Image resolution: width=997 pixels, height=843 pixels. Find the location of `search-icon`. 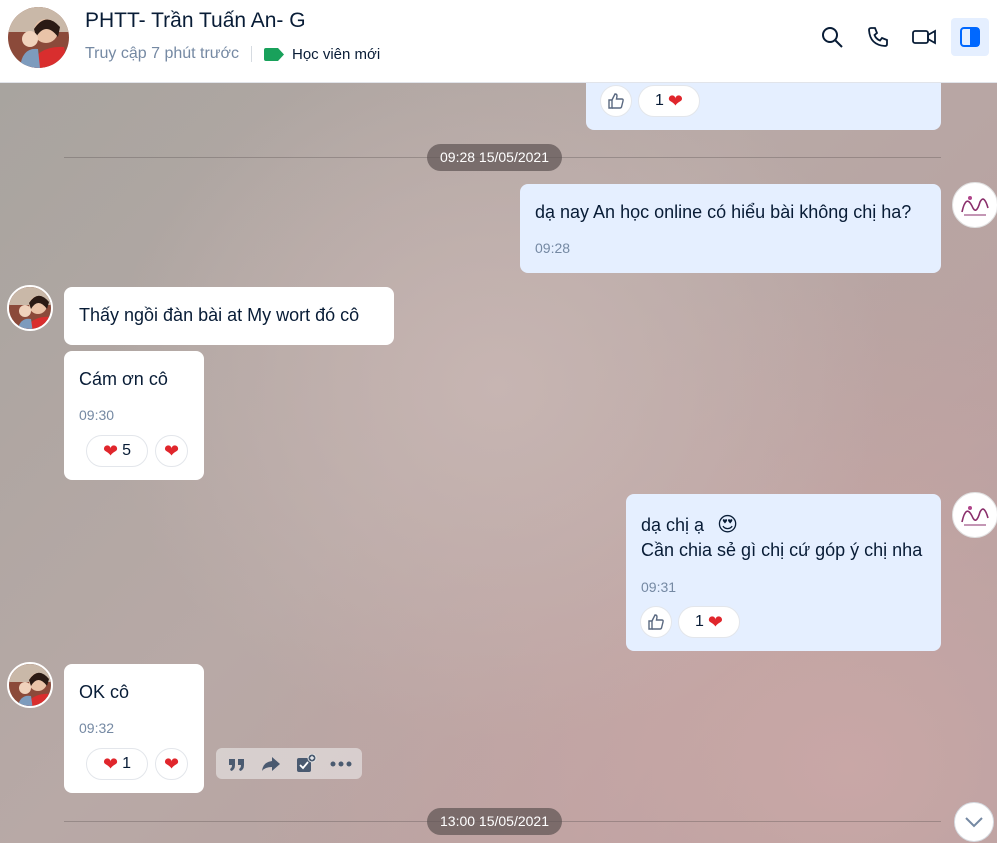

search-icon is located at coordinates (832, 37).